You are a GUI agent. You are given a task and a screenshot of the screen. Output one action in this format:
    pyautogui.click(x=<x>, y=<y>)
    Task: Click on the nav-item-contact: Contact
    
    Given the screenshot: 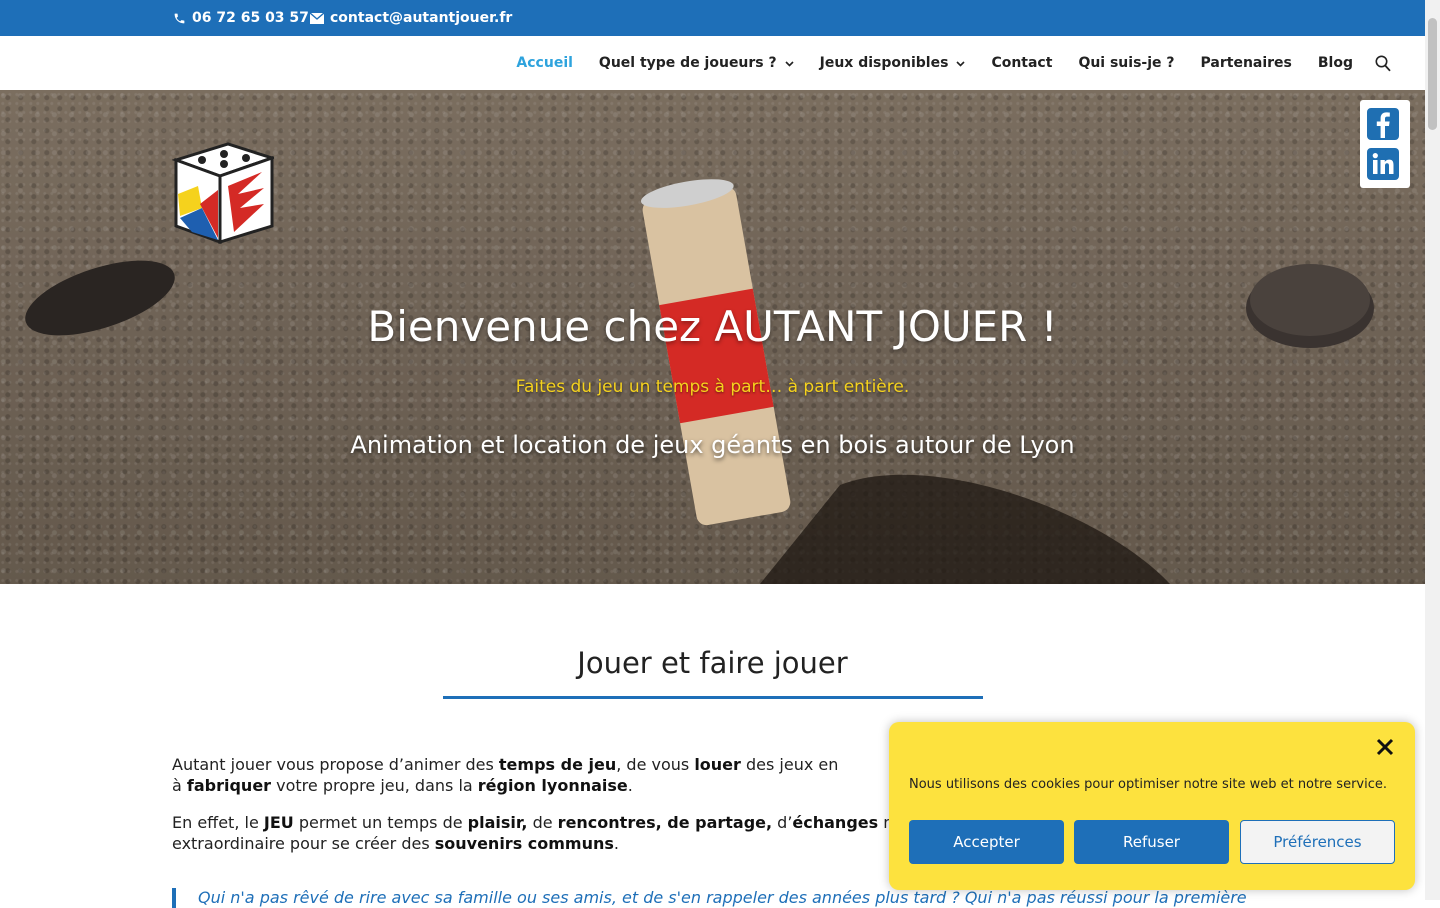 What is the action you would take?
    pyautogui.click(x=1021, y=63)
    